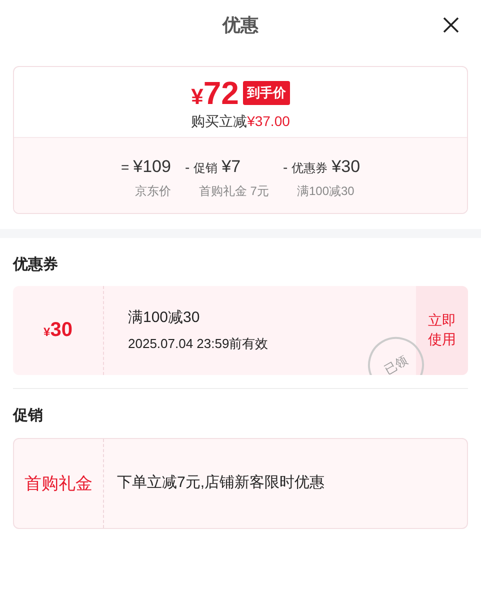 The height and width of the screenshot is (594, 481). What do you see at coordinates (326, 191) in the screenshot?
I see `breakdown-note: 满100减30` at bounding box center [326, 191].